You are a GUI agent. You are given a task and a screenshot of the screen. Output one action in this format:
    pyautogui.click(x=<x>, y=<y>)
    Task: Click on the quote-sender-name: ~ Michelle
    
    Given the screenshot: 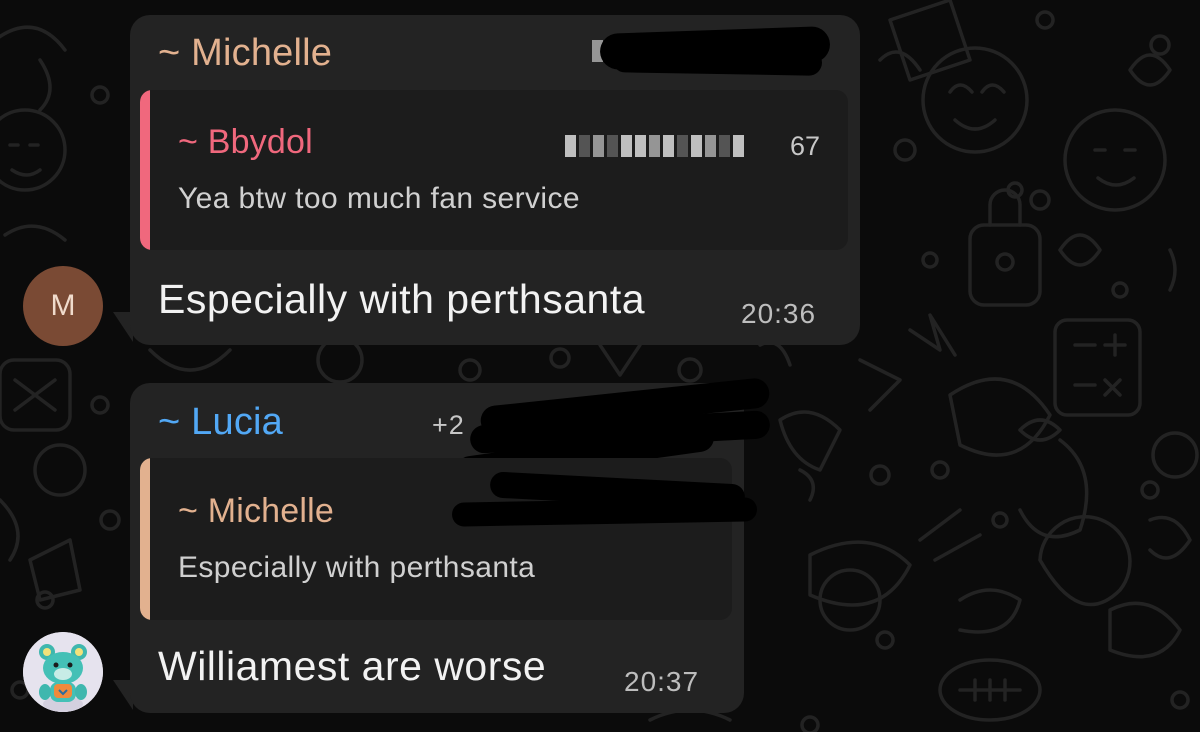 What is the action you would take?
    pyautogui.click(x=256, y=511)
    